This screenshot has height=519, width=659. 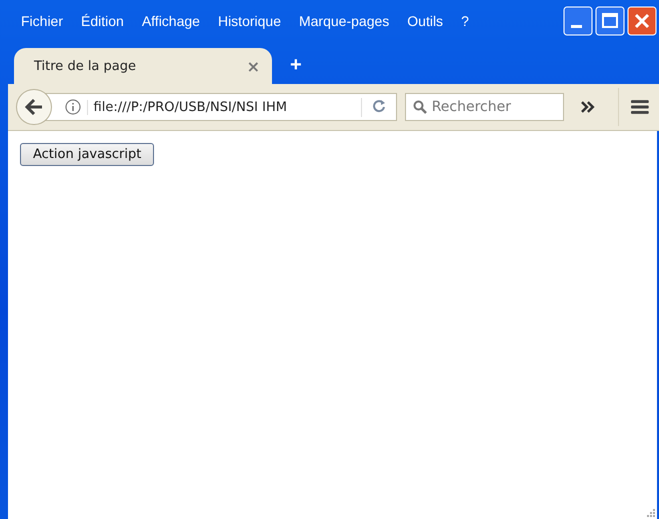 What do you see at coordinates (588, 107) in the screenshot?
I see `overflow-icon` at bounding box center [588, 107].